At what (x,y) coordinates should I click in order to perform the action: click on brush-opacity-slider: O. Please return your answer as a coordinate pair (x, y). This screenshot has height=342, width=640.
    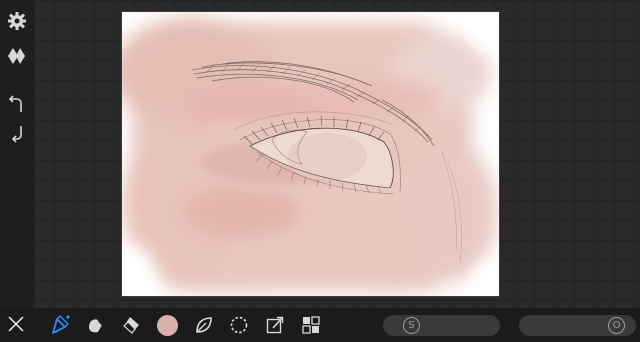
    Looking at the image, I should click on (577, 325).